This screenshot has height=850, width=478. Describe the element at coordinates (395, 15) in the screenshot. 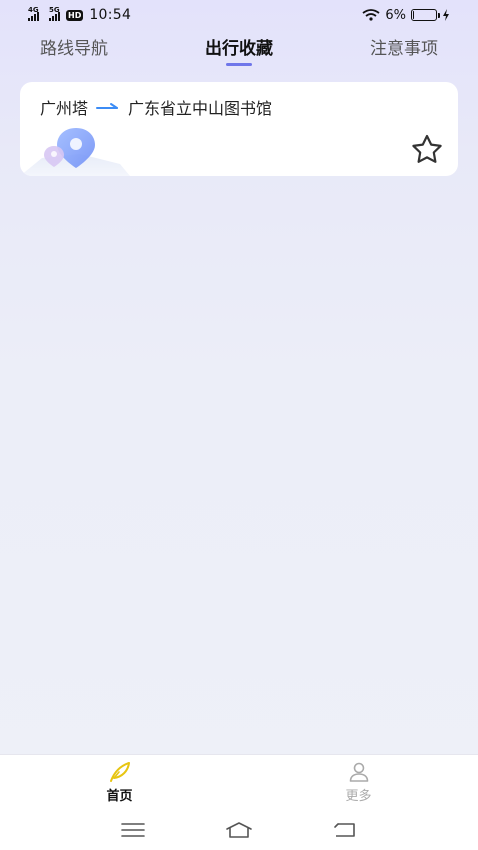

I see `battery-percent: 6%` at that location.